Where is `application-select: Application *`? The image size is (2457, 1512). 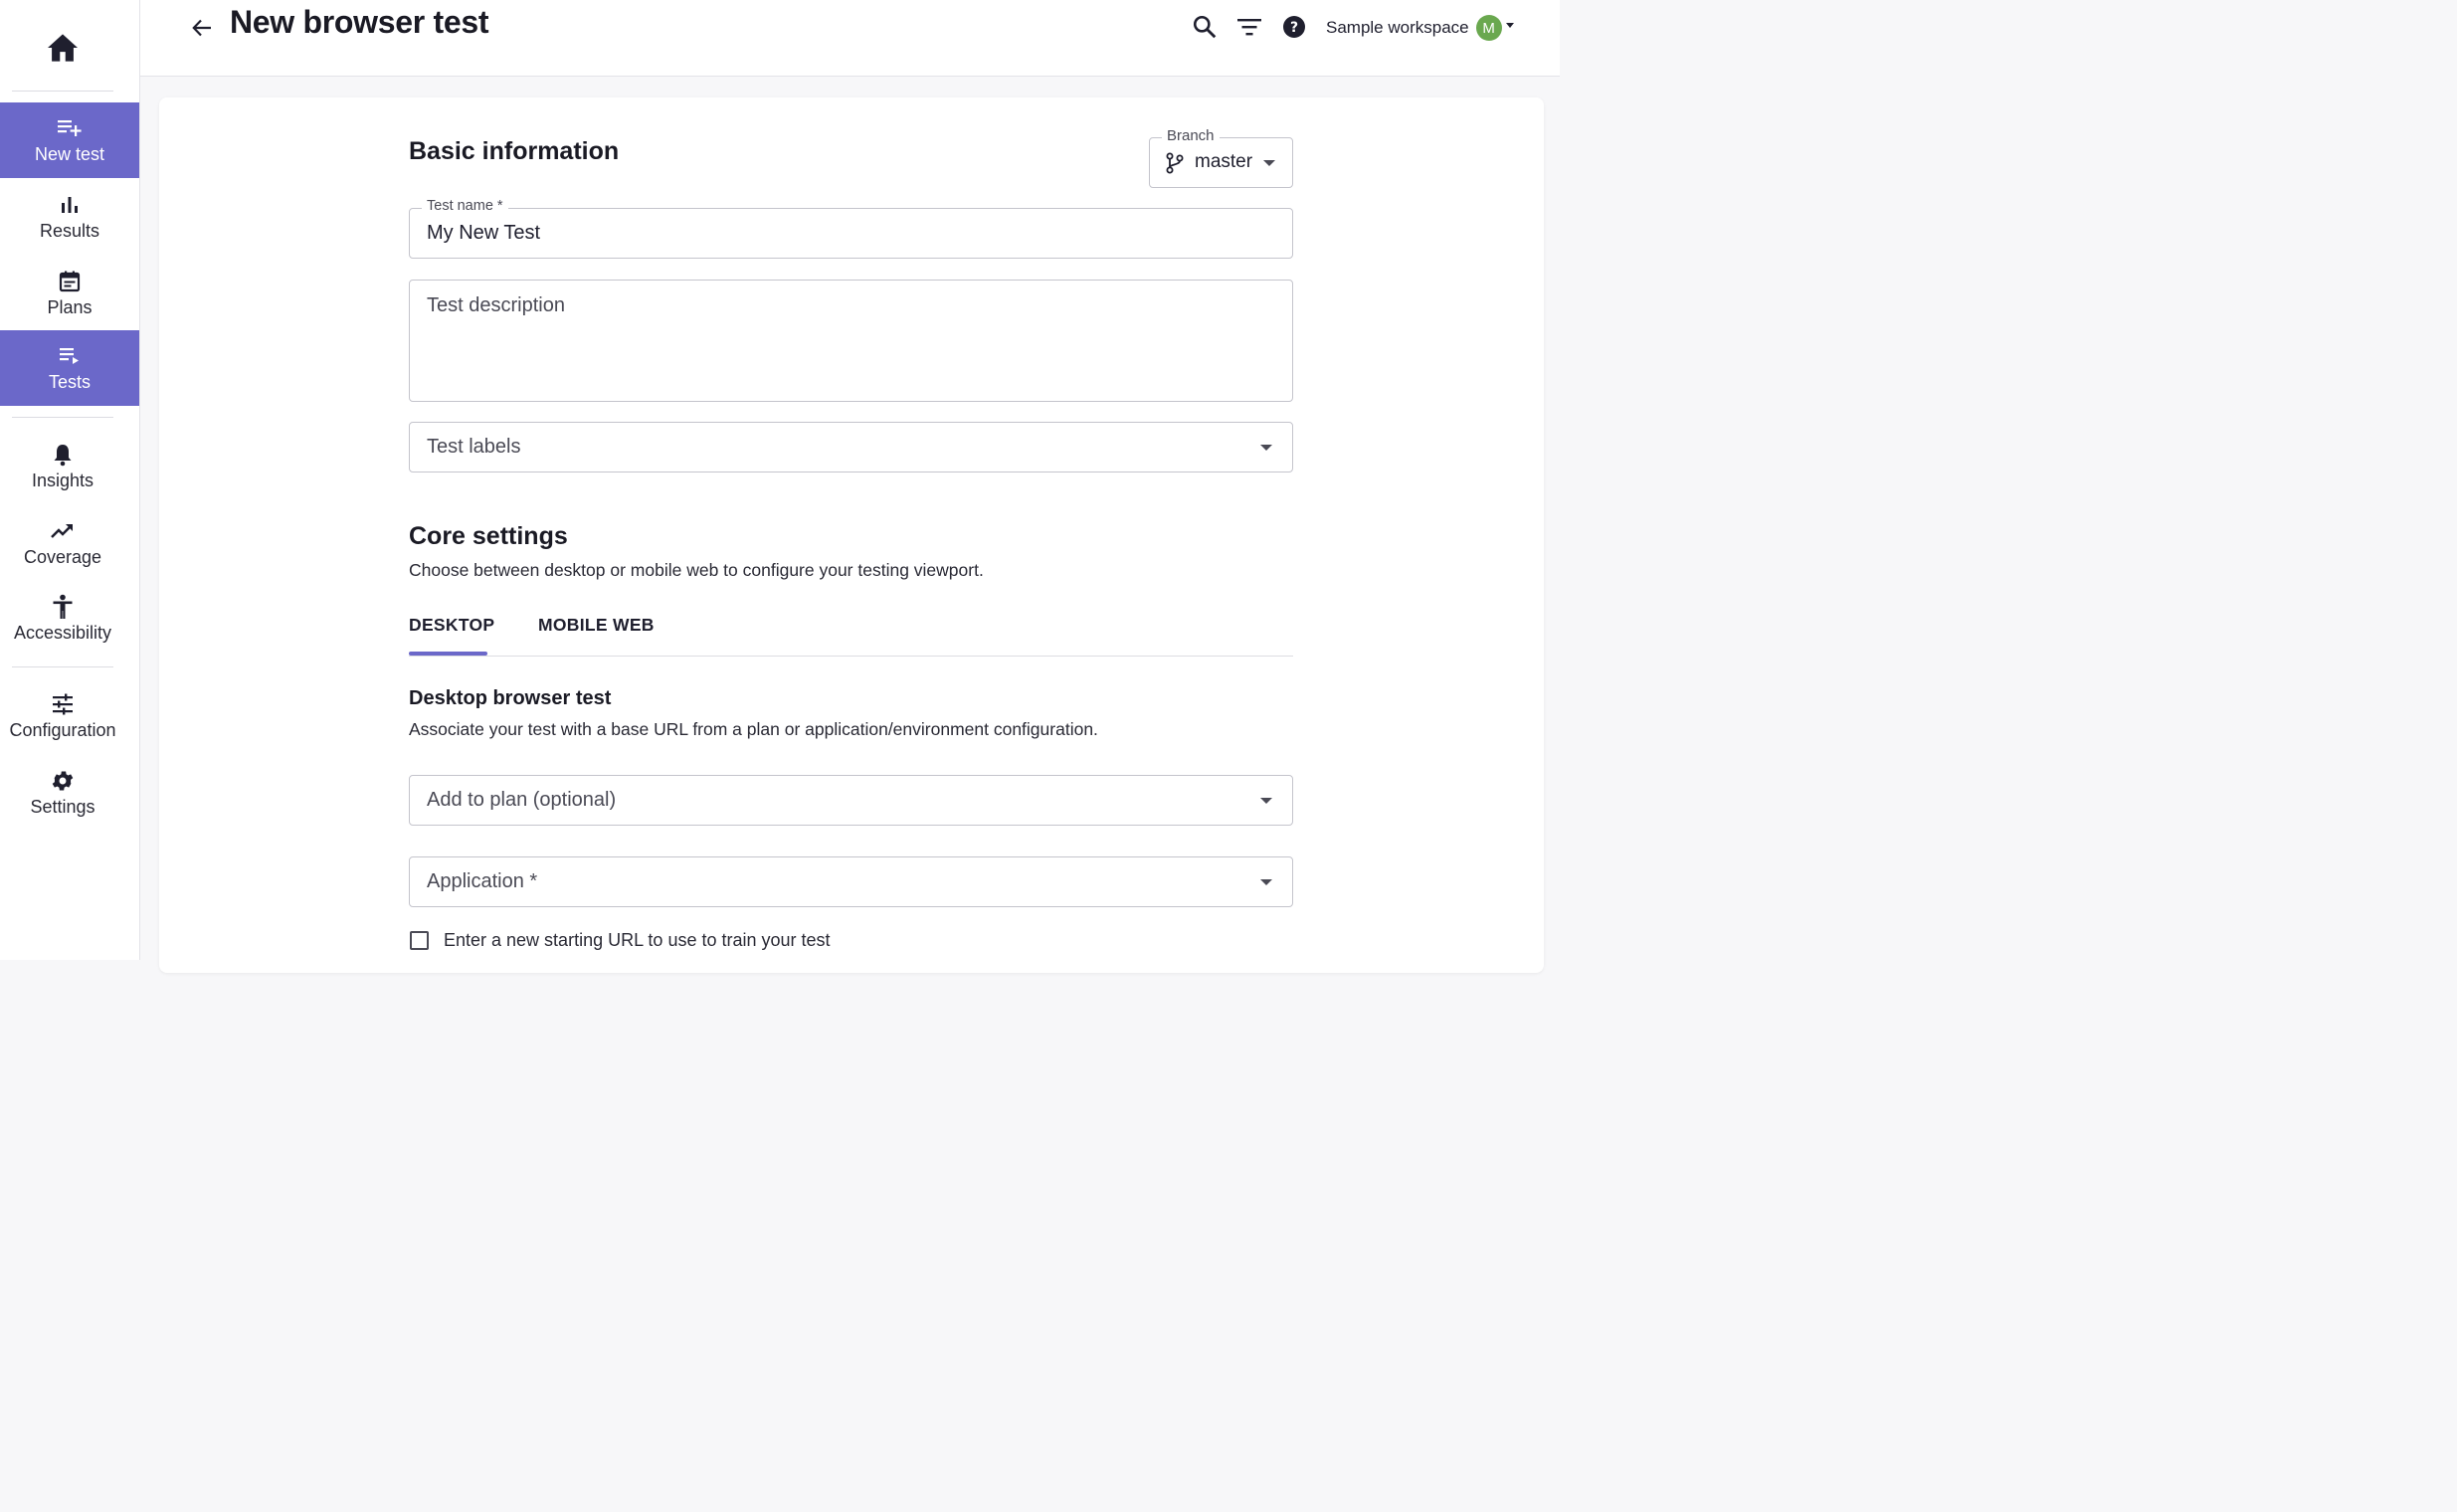
application-select: Application * is located at coordinates (851, 881).